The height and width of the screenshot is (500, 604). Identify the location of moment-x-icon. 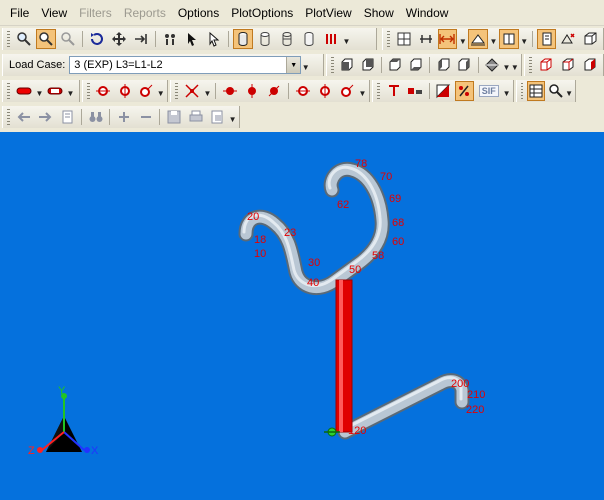
(303, 91).